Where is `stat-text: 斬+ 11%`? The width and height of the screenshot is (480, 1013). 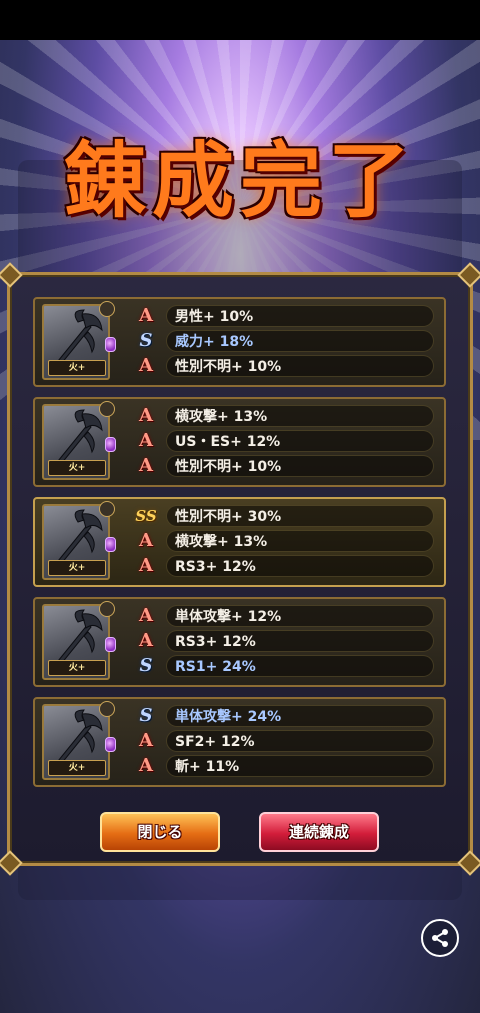
stat-text: 斬+ 11% is located at coordinates (207, 767).